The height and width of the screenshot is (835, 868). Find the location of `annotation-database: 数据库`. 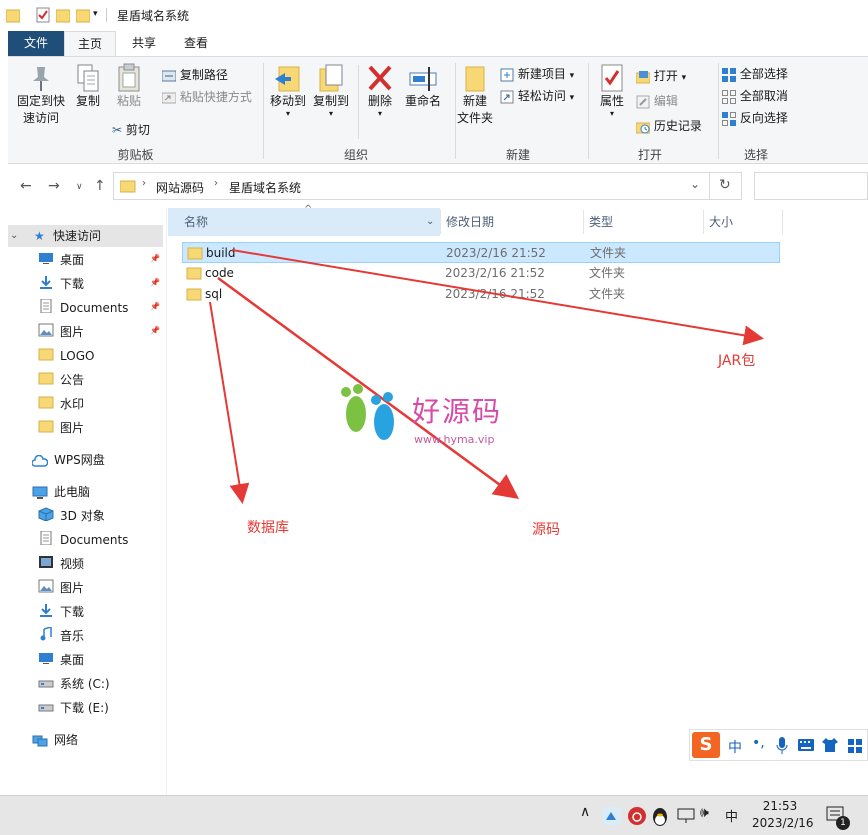

annotation-database: 数据库 is located at coordinates (268, 528).